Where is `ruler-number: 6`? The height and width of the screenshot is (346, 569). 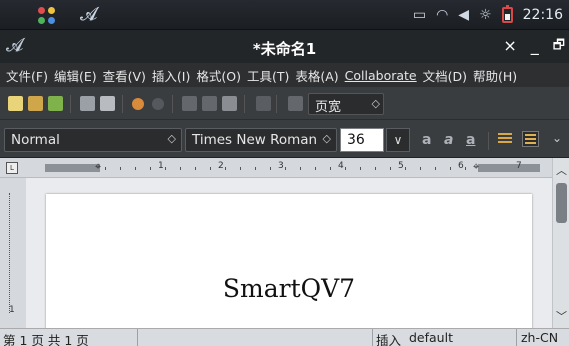 ruler-number: 6 is located at coordinates (461, 166).